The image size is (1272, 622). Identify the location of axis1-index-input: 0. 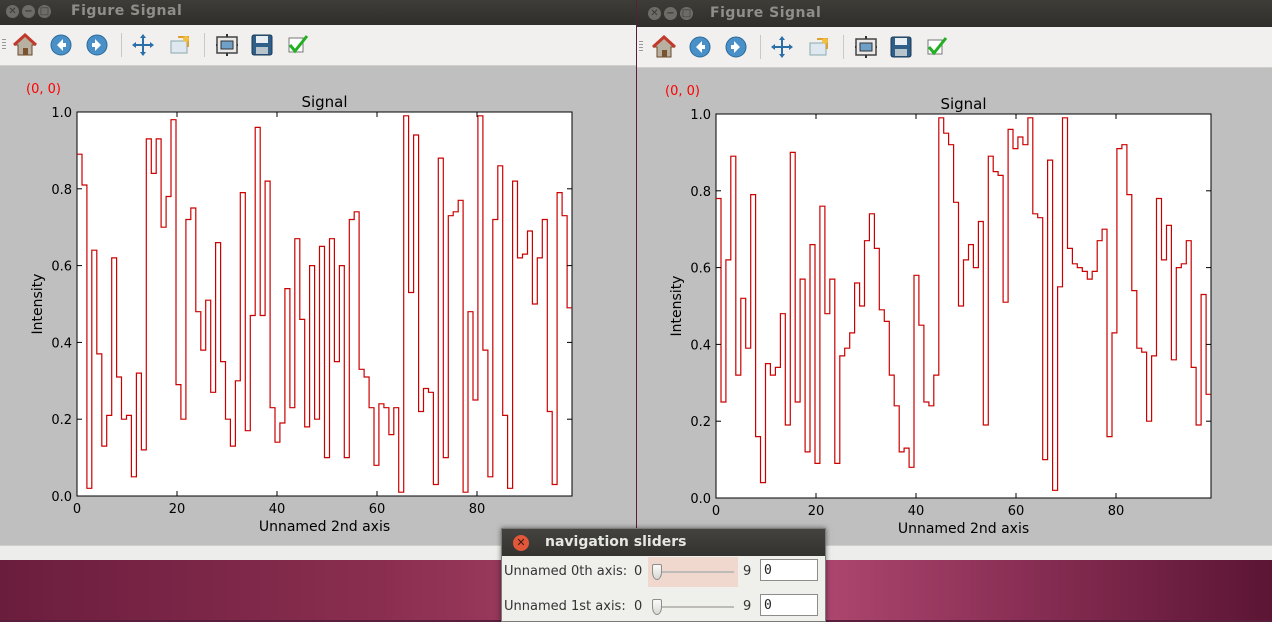
(789, 605).